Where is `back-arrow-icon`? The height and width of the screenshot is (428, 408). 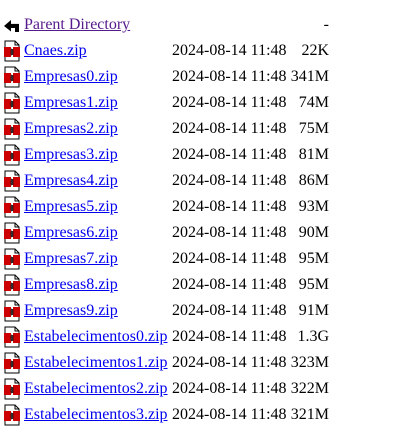 back-arrow-icon is located at coordinates (12, 25).